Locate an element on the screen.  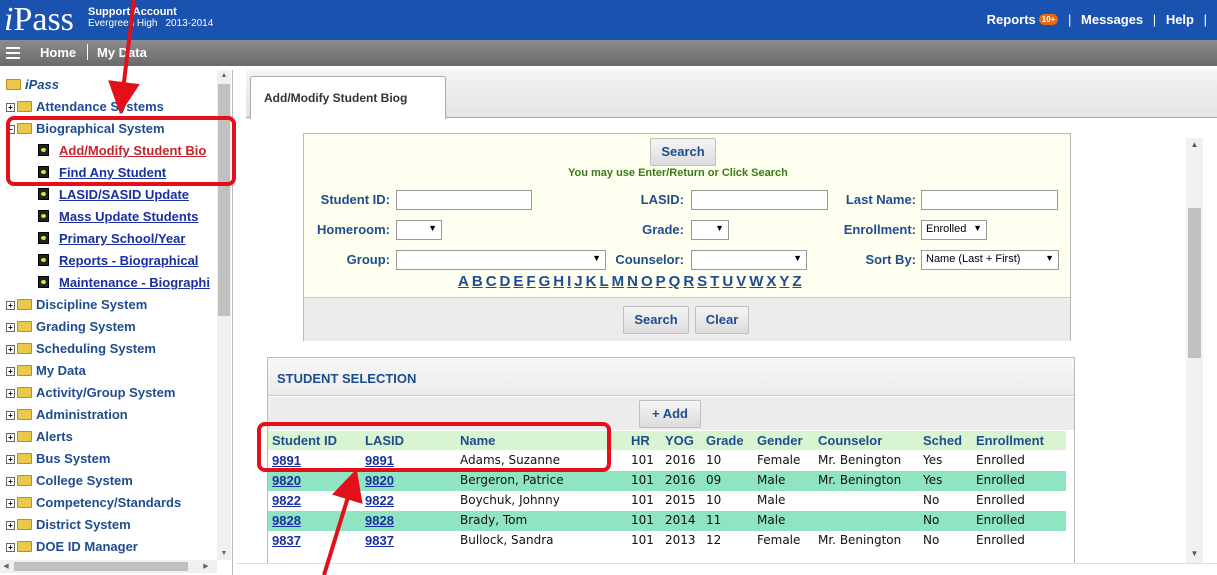
sidebar-horizontal-scrollbar: ◀ ▶ is located at coordinates (108, 566).